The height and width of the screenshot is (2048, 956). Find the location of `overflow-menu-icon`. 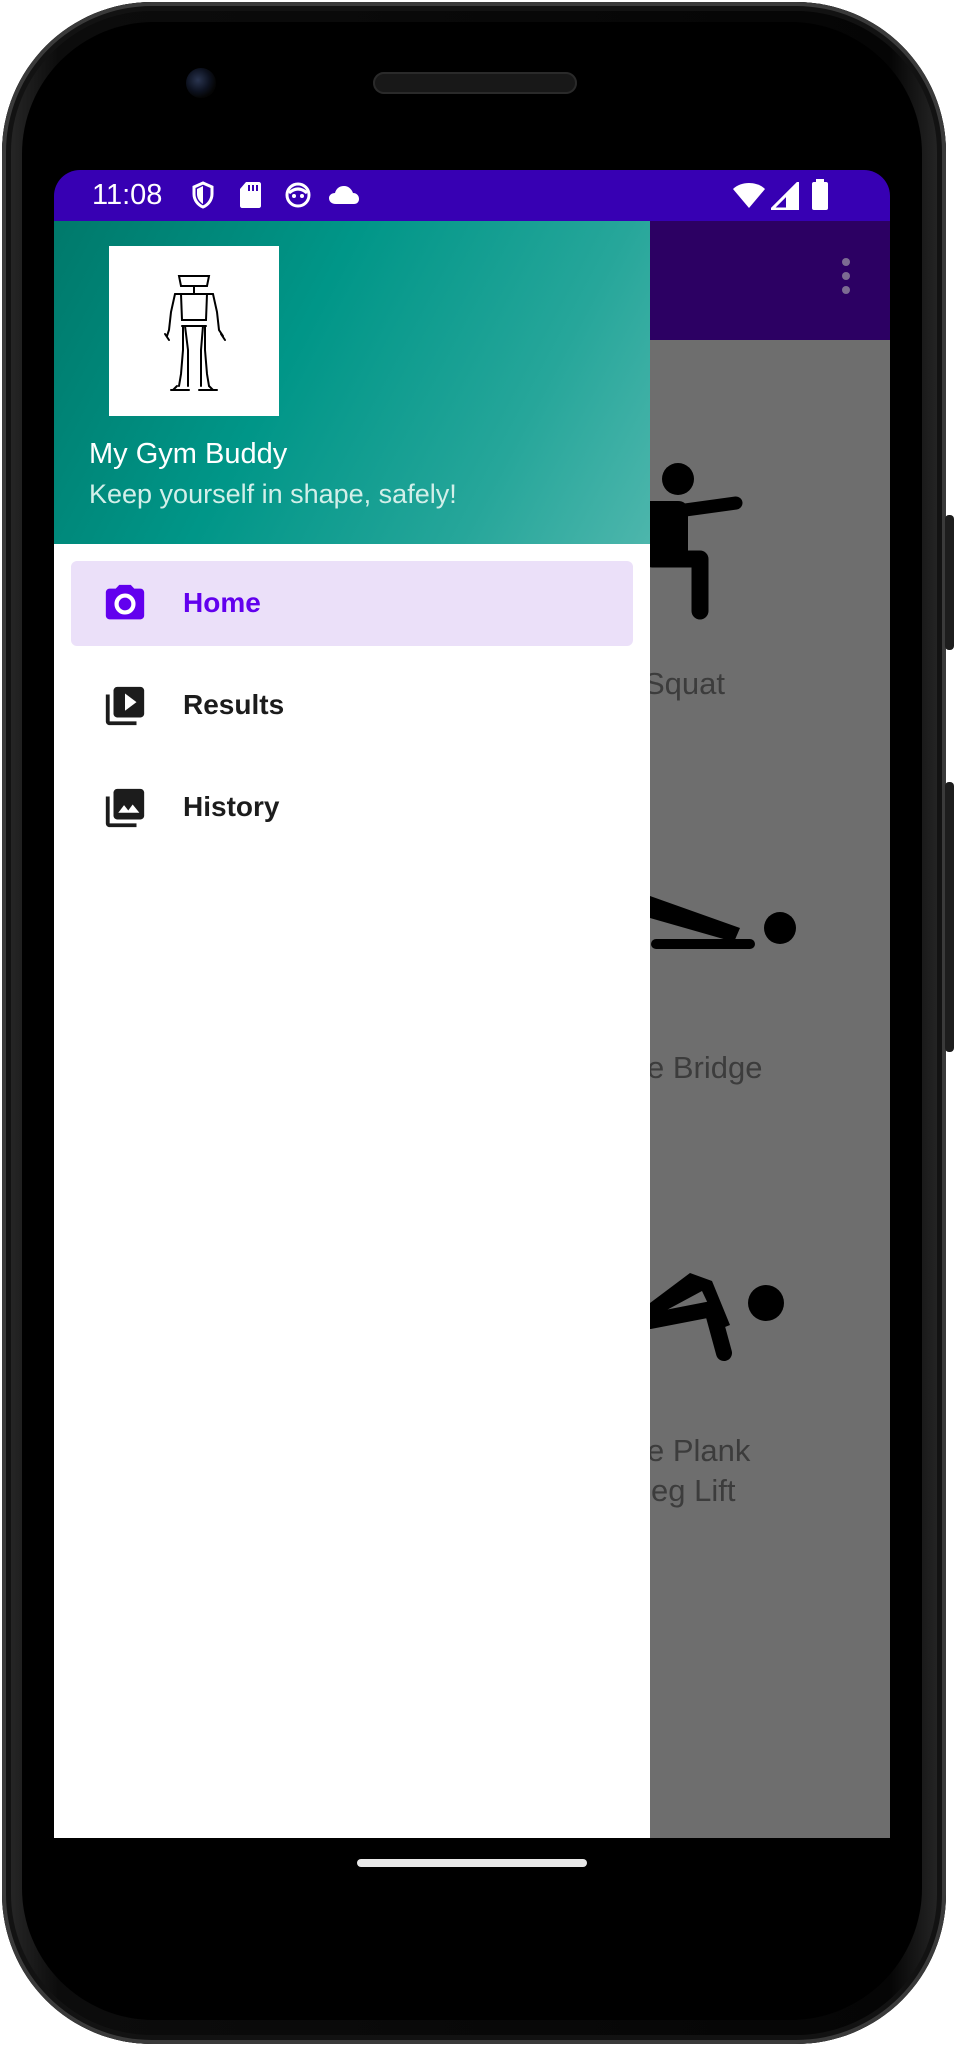

overflow-menu-icon is located at coordinates (846, 283).